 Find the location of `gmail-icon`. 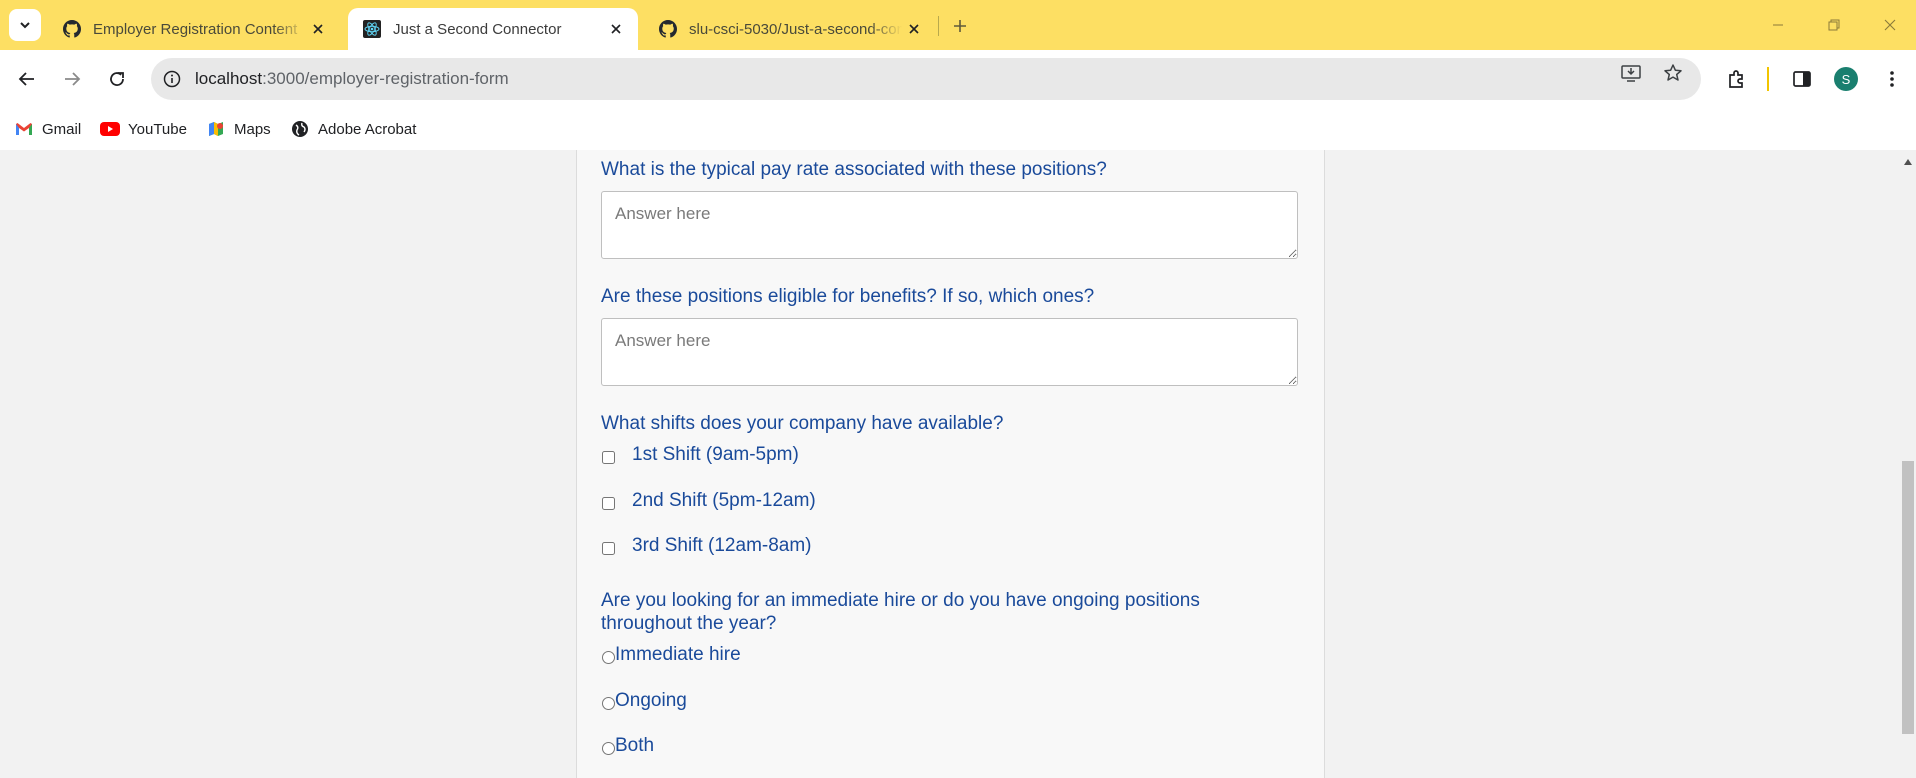

gmail-icon is located at coordinates (24, 129).